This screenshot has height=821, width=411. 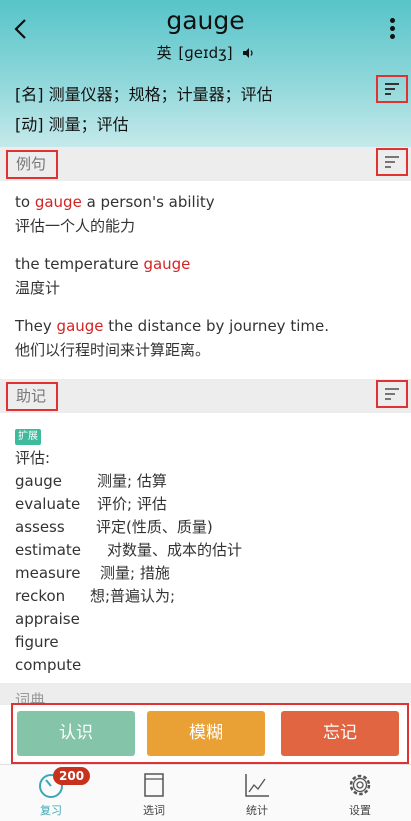 I want to click on memory-sort-button, so click(x=392, y=394).